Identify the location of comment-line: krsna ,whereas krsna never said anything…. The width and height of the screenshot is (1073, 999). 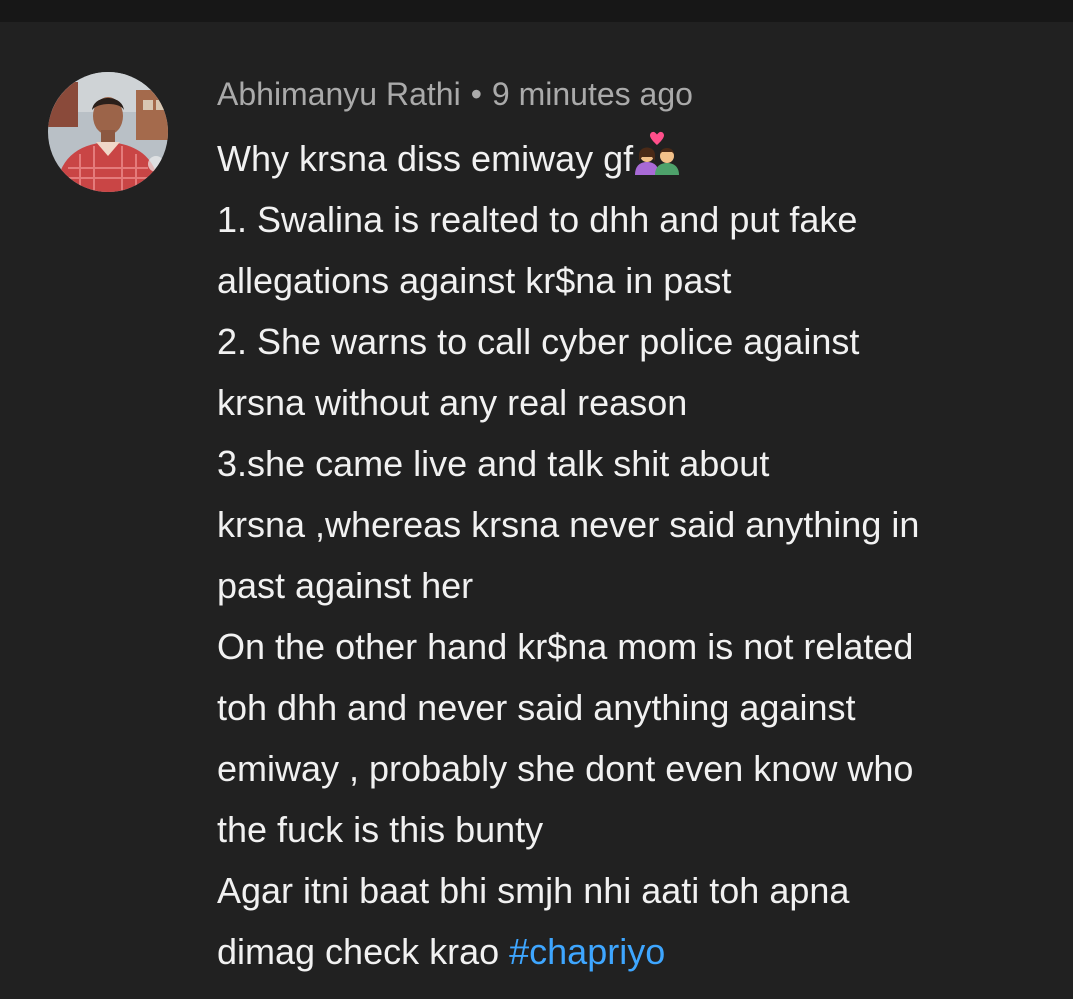
(568, 524).